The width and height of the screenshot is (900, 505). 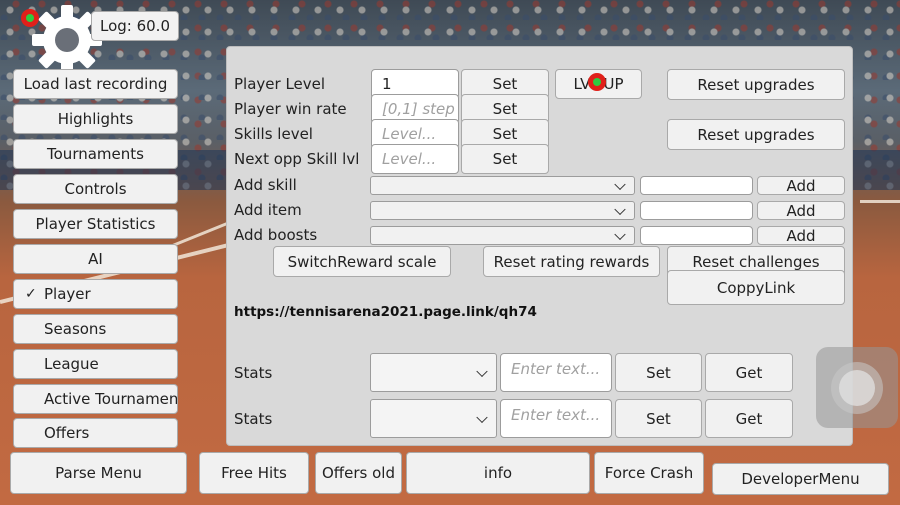 What do you see at coordinates (71, 364) in the screenshot?
I see `menu-item-label: League` at bounding box center [71, 364].